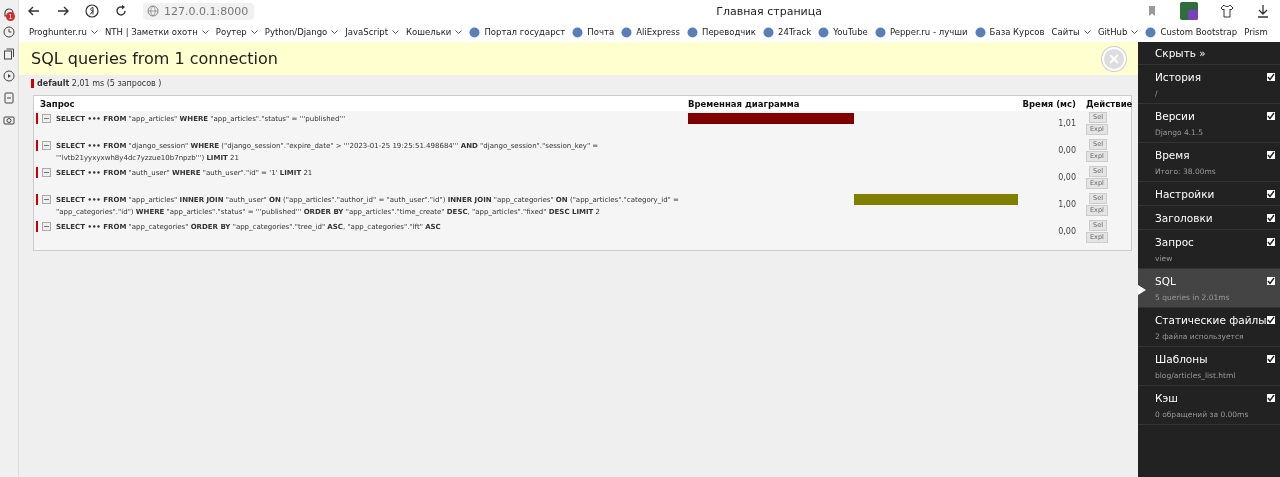  What do you see at coordinates (1185, 194) in the screenshot?
I see `panel-title: Настройки` at bounding box center [1185, 194].